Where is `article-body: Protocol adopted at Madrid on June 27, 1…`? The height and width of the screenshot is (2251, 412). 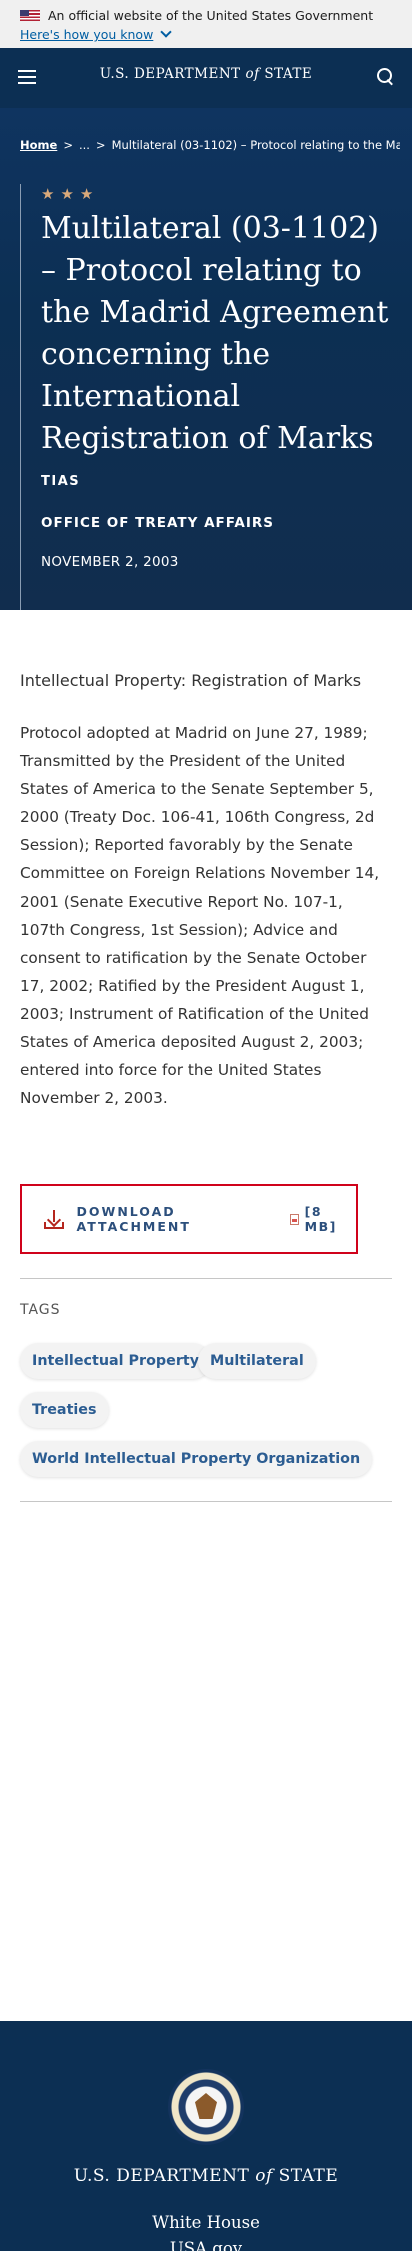
article-body: Protocol adopted at Madrid on June 27, 1… is located at coordinates (200, 916).